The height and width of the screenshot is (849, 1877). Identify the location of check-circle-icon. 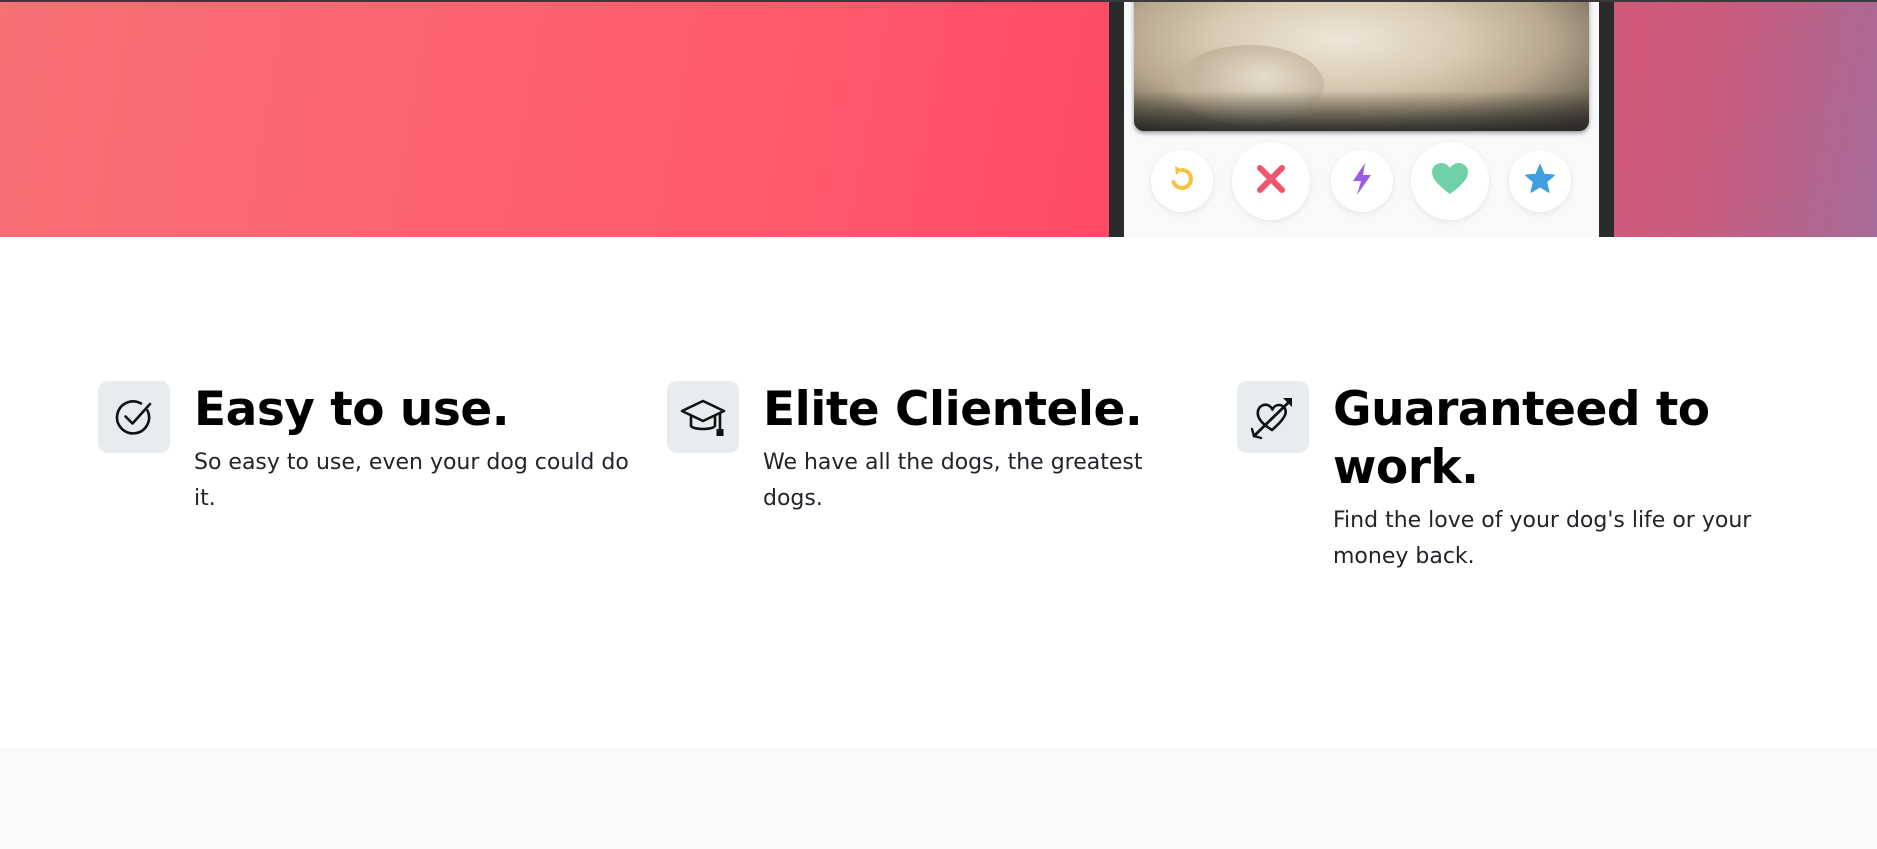
(134, 417).